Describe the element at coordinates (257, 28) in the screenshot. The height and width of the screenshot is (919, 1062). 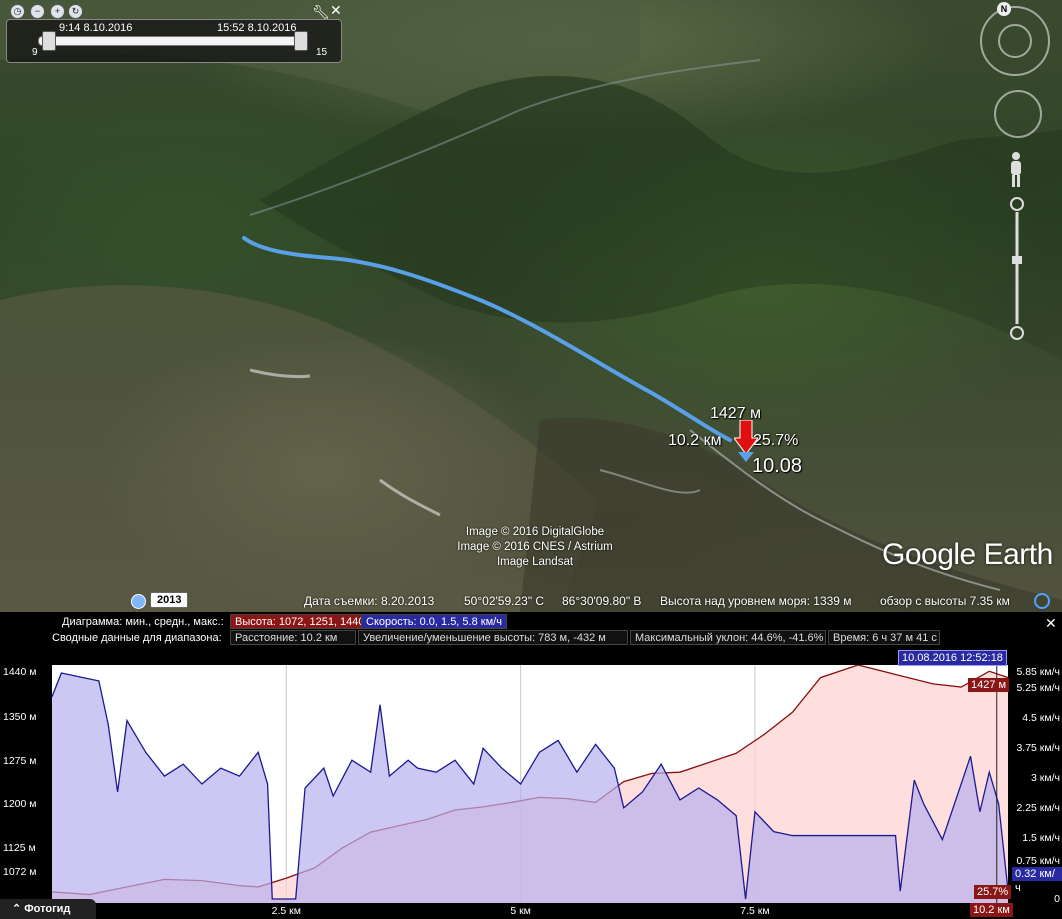
I see `time-end-label: 15:52 8.10.2016` at that location.